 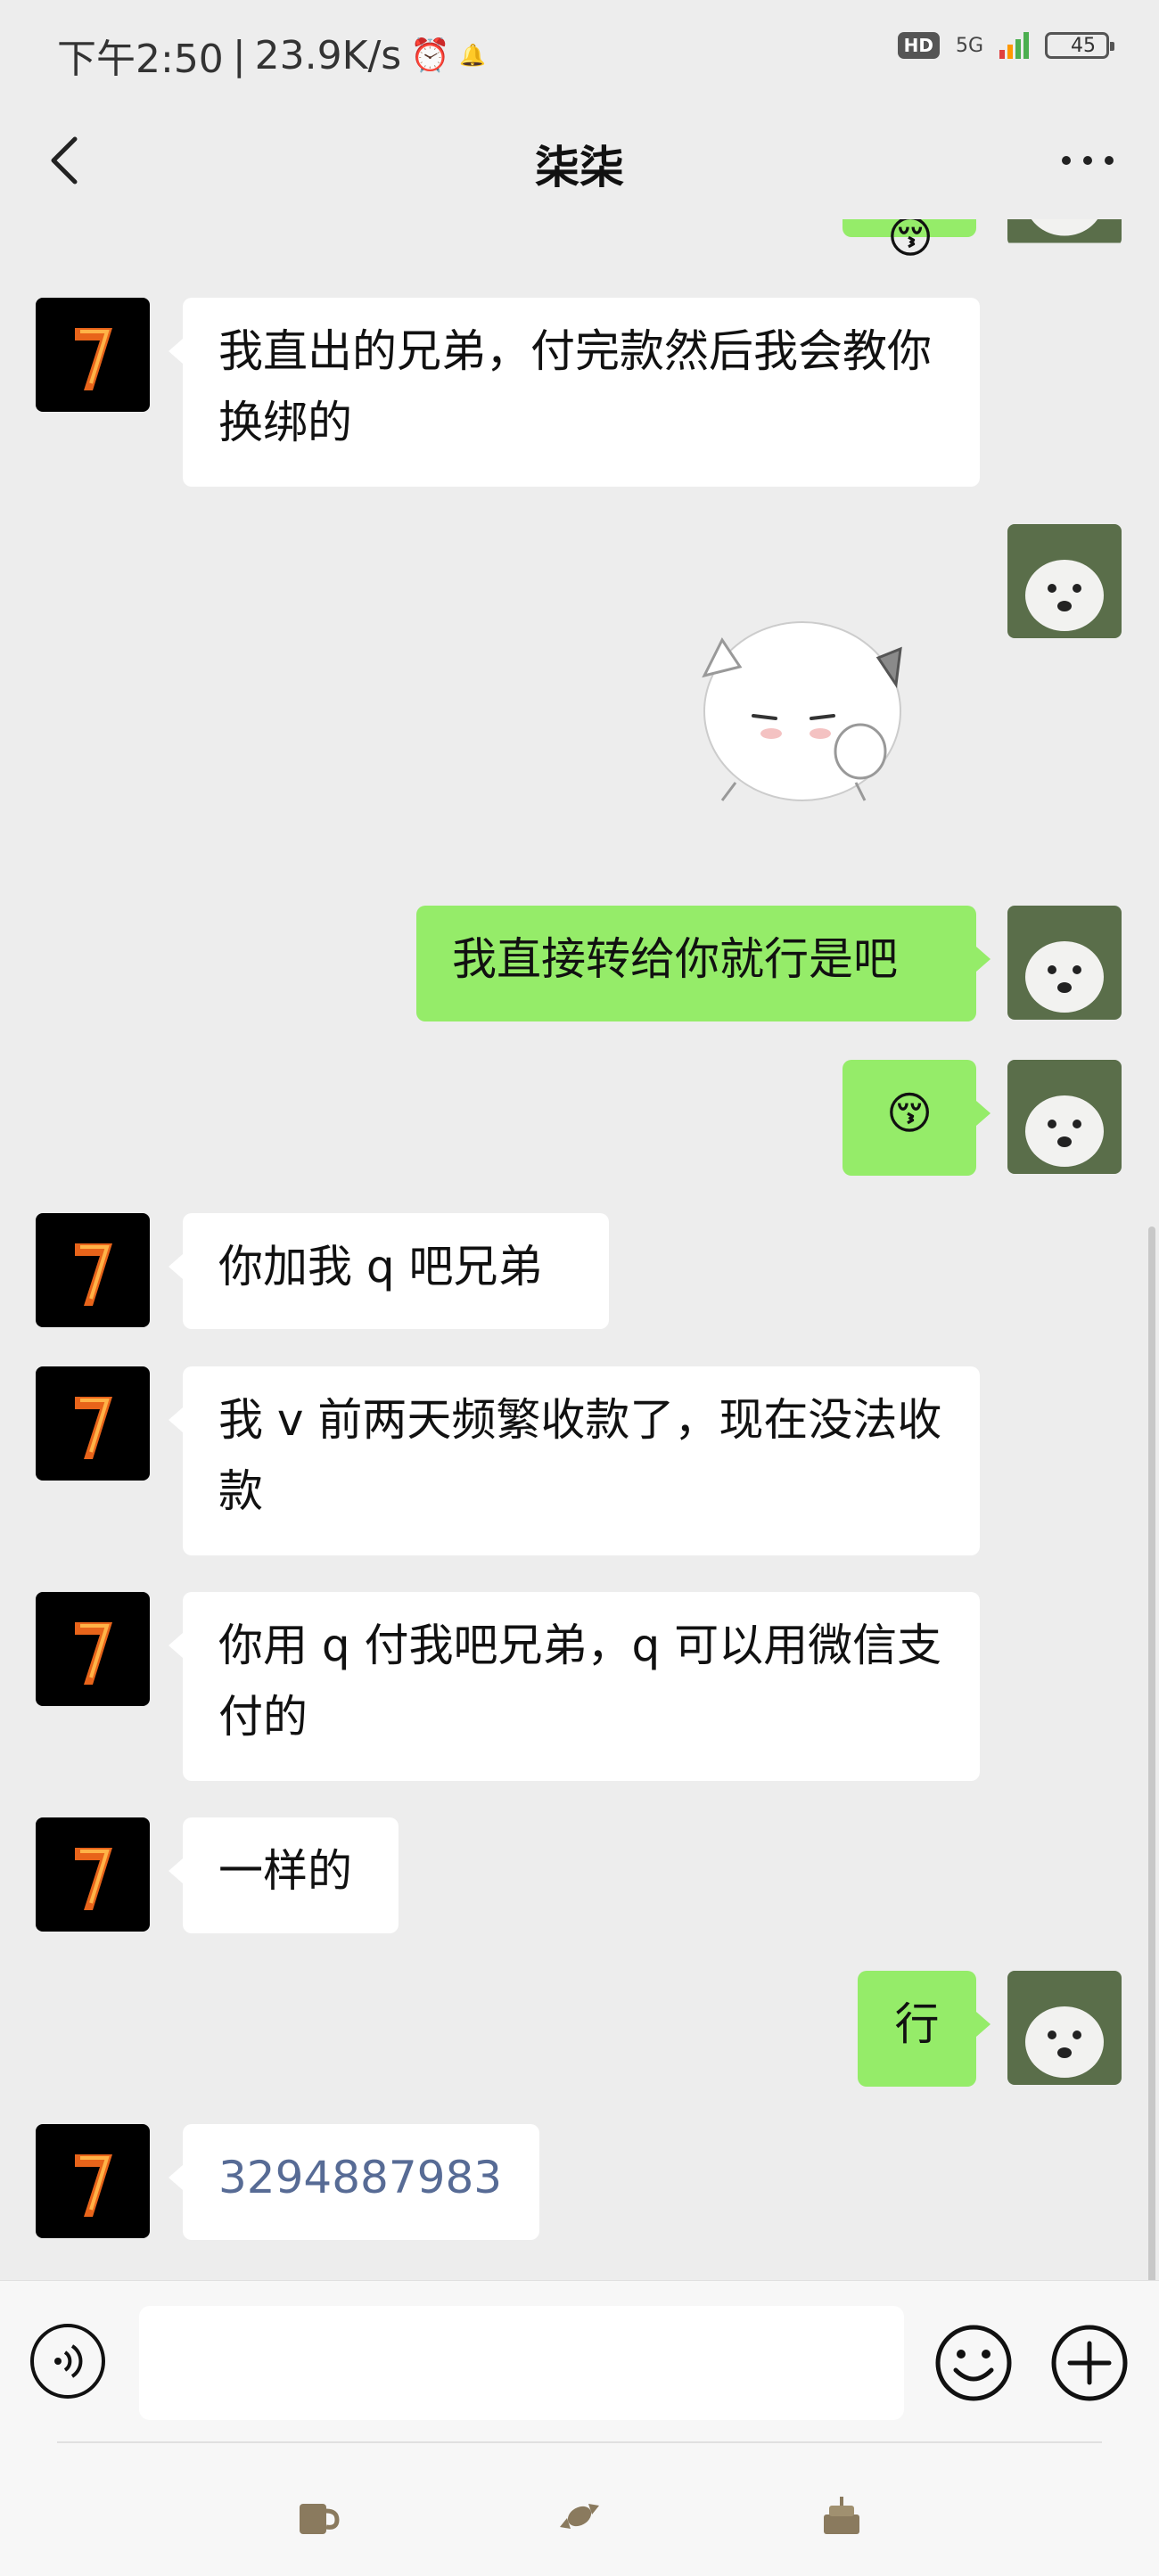 What do you see at coordinates (580, 1682) in the screenshot?
I see `message-text: 你用 q 付我吧兄弟，q 可以用微信支付的` at bounding box center [580, 1682].